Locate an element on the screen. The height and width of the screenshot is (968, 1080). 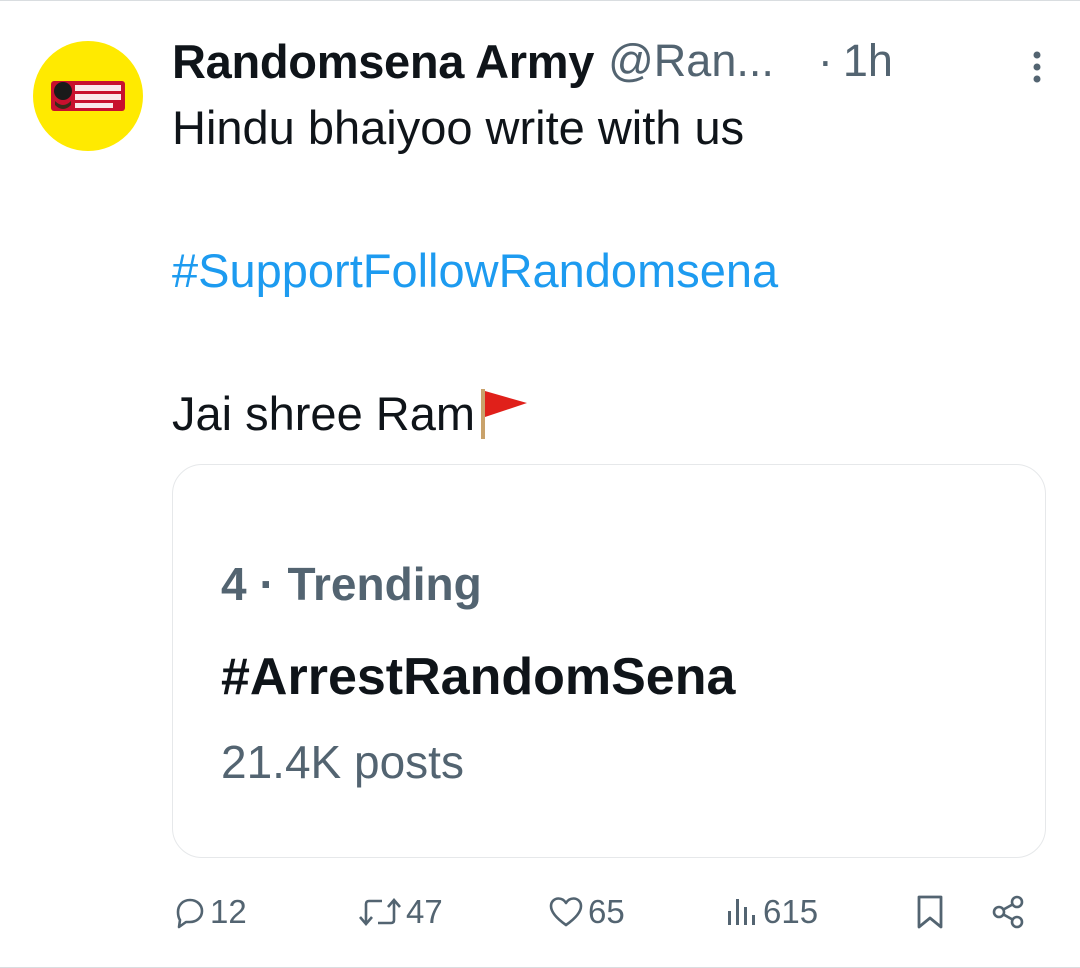
tweet-header: Randomsena Army @Ran... · 1h is located at coordinates (612, 61).